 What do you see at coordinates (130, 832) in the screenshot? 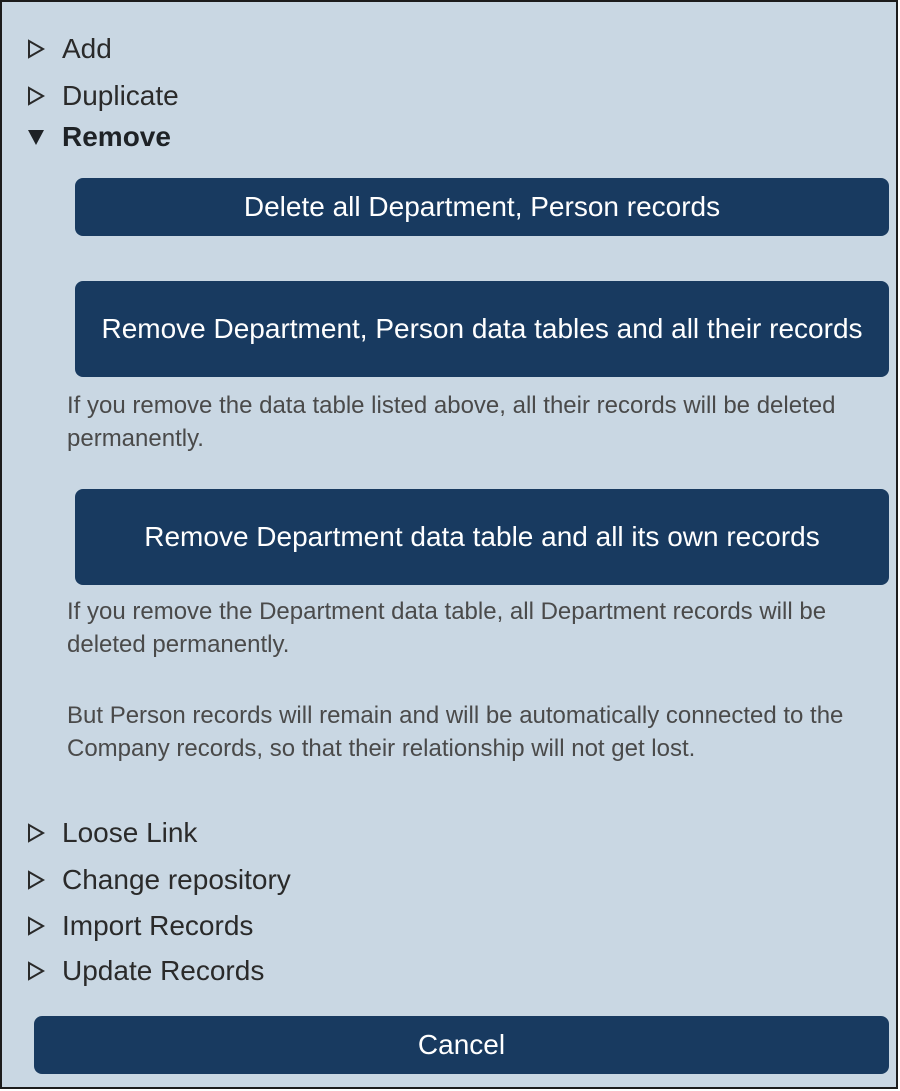
I see `menu-item-label: Loose Link` at bounding box center [130, 832].